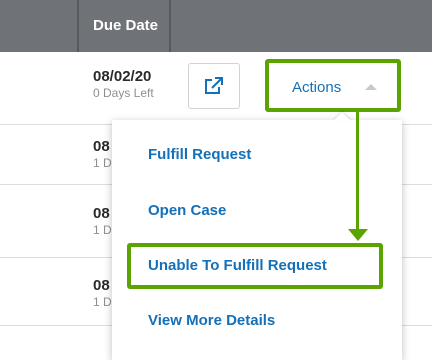 The image size is (432, 360). What do you see at coordinates (358, 235) in the screenshot?
I see `arrow-head-icon` at bounding box center [358, 235].